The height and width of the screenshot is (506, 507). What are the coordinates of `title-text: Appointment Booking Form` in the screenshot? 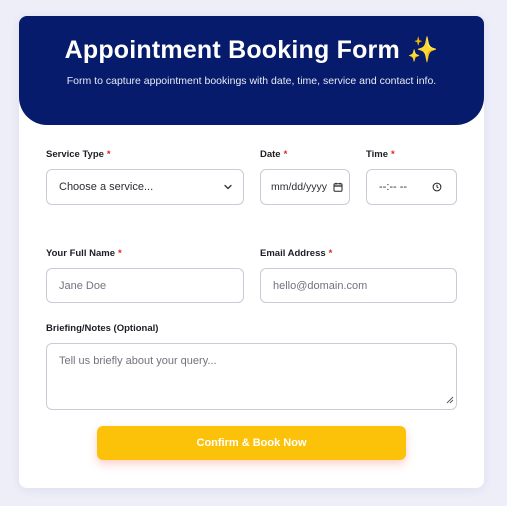 It's located at (232, 50).